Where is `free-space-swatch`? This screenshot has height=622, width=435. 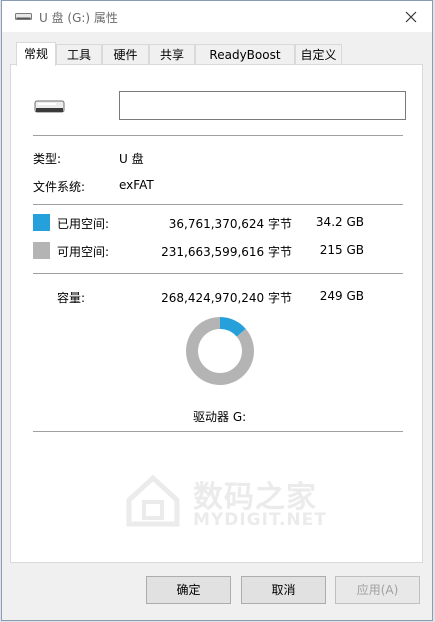 free-space-swatch is located at coordinates (41, 250).